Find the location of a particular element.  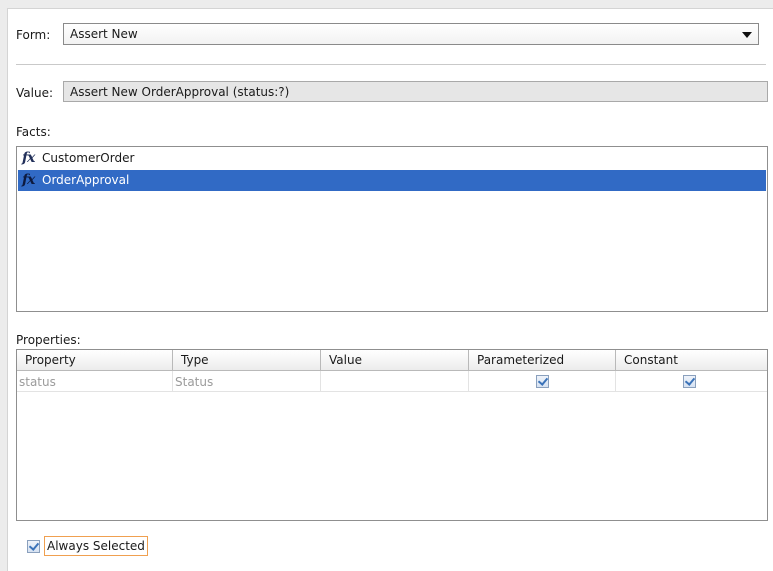

properties-label: Properties: is located at coordinates (48, 340).